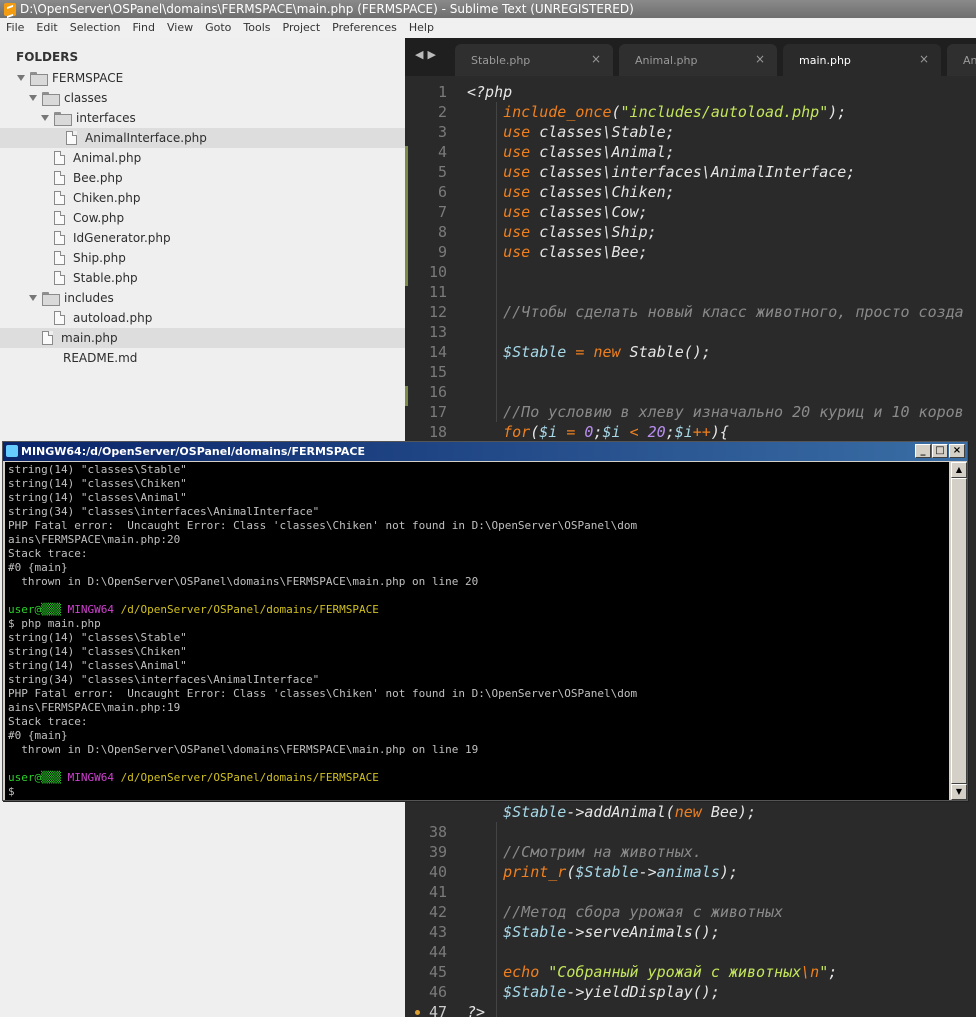  Describe the element at coordinates (442, 192) in the screenshot. I see `line-number: 6` at that location.